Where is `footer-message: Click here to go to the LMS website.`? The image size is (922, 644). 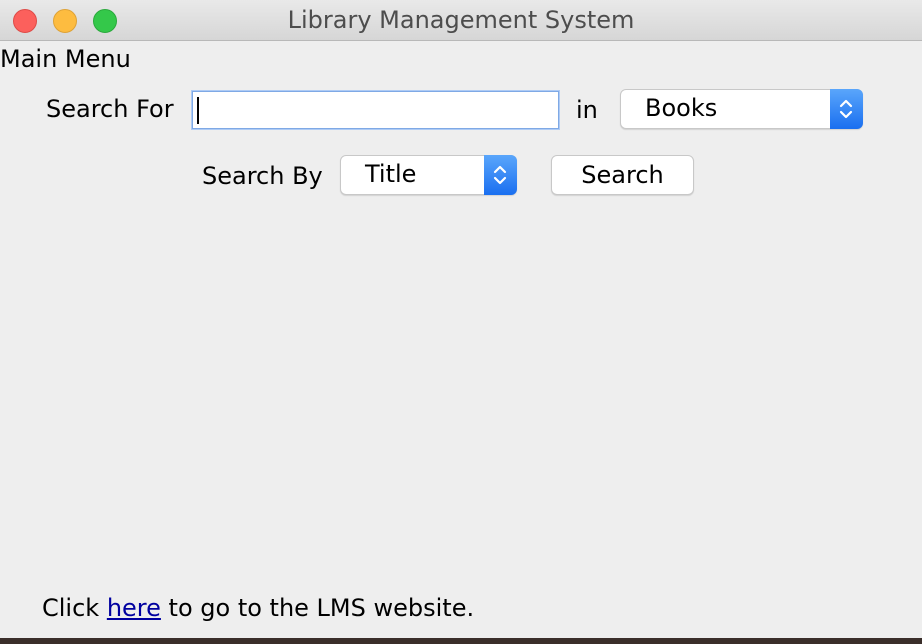
footer-message: Click here to go to the LMS website. is located at coordinates (258, 608).